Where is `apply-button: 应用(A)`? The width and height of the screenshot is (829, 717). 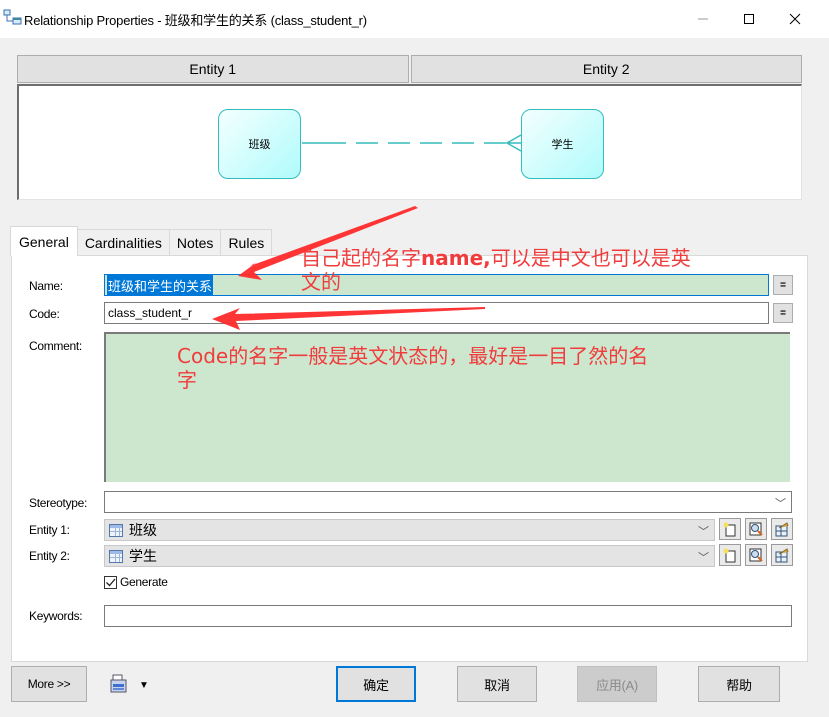
apply-button: 应用(A) is located at coordinates (617, 684).